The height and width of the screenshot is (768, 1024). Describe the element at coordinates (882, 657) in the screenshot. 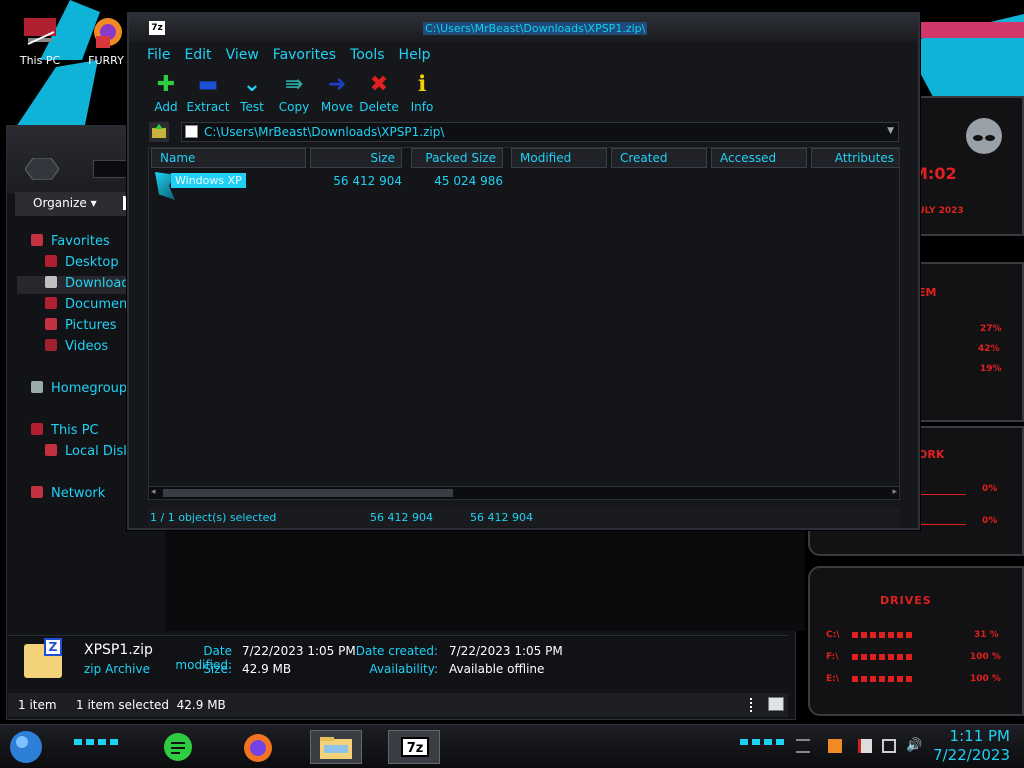

I see `drive-f-bar` at that location.